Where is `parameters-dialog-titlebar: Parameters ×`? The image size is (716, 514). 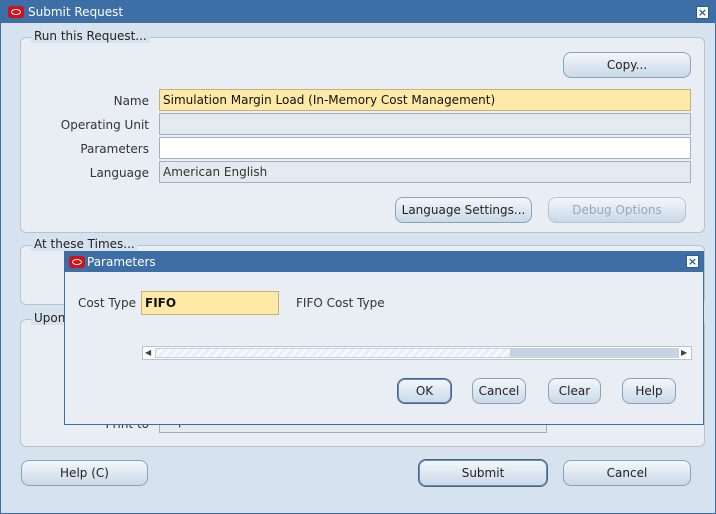 parameters-dialog-titlebar: Parameters × is located at coordinates (384, 262).